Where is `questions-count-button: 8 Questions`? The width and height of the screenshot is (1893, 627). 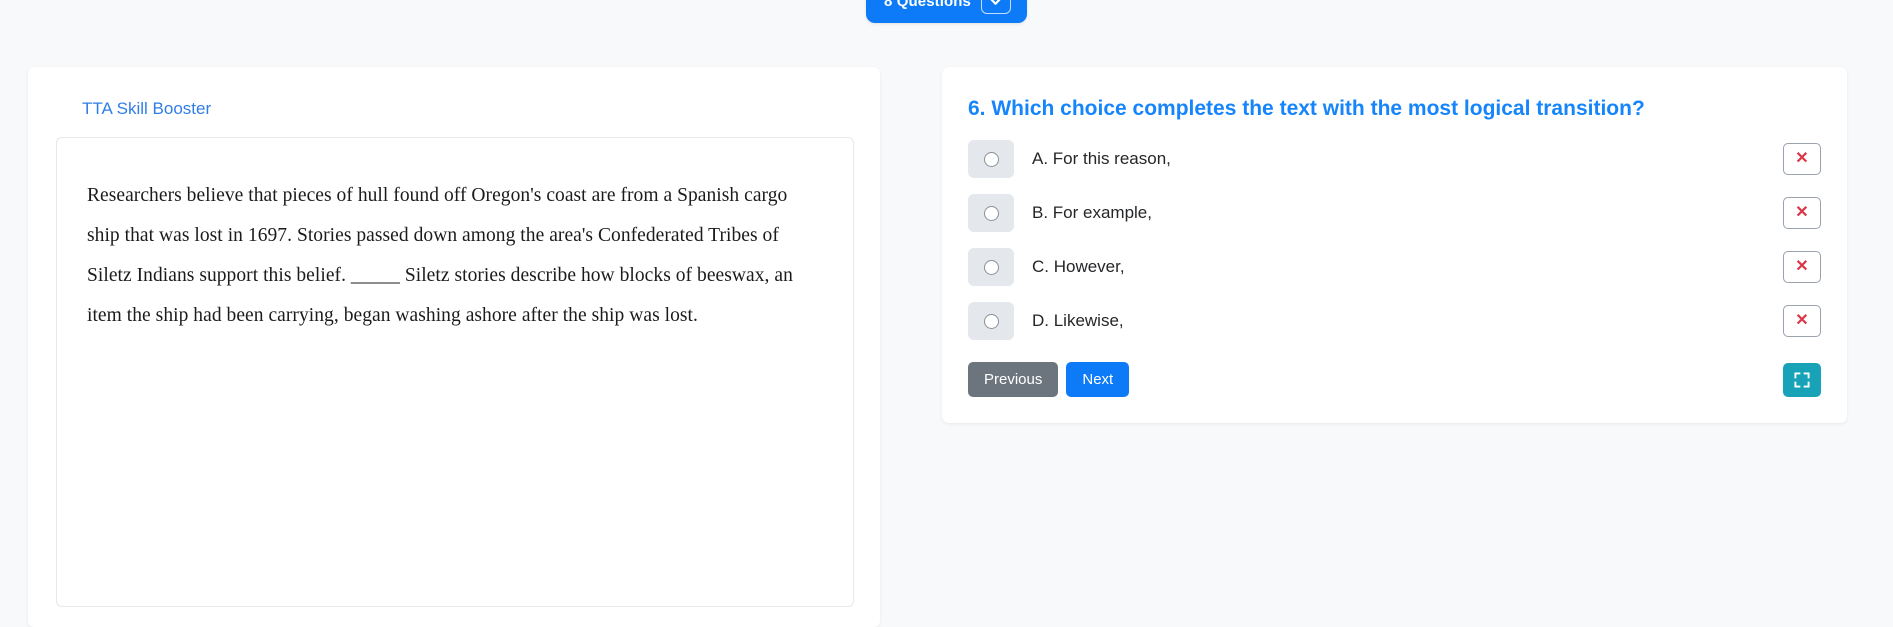 questions-count-button: 8 Questions is located at coordinates (946, 11).